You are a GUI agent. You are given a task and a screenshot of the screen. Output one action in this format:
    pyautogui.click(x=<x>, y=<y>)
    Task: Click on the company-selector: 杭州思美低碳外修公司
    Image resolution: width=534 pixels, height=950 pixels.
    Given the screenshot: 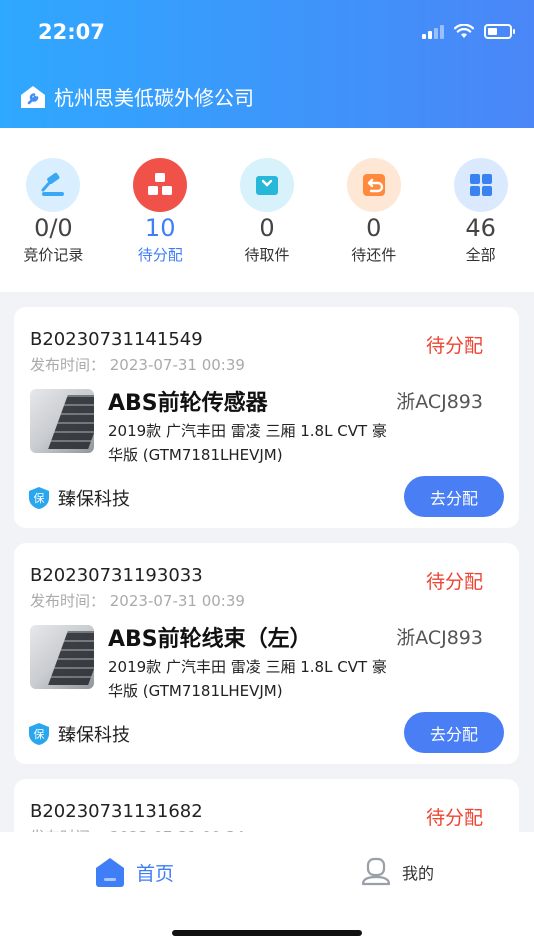 What is the action you would take?
    pyautogui.click(x=137, y=96)
    